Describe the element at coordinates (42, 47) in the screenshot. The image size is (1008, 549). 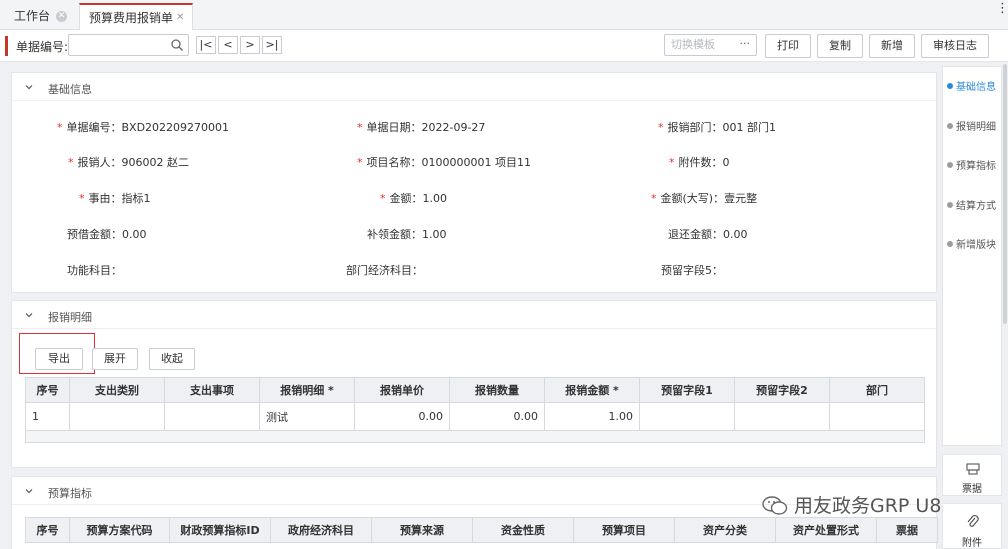
I see `billno-label: 单据编号:` at that location.